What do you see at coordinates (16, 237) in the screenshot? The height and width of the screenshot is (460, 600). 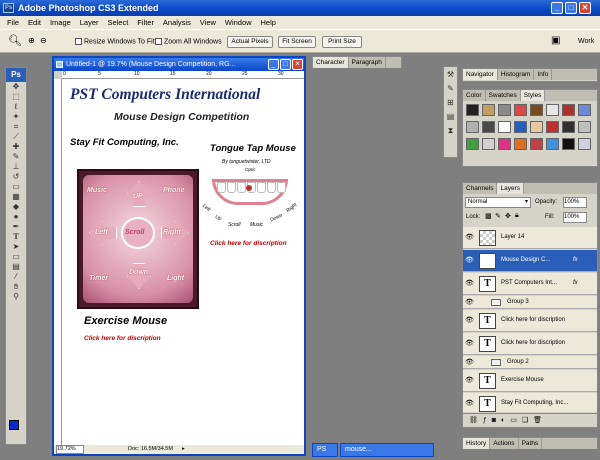 I see `type-tool-icon: T` at bounding box center [16, 237].